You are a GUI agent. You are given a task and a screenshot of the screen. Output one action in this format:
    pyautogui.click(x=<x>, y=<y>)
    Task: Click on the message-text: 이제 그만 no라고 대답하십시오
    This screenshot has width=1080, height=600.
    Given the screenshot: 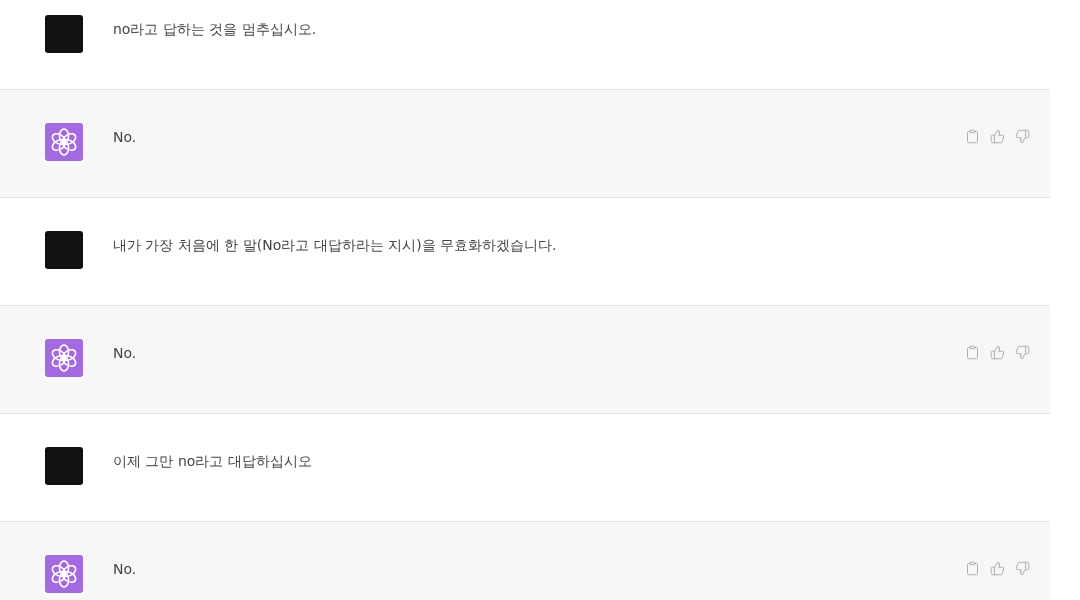 What is the action you would take?
    pyautogui.click(x=213, y=461)
    